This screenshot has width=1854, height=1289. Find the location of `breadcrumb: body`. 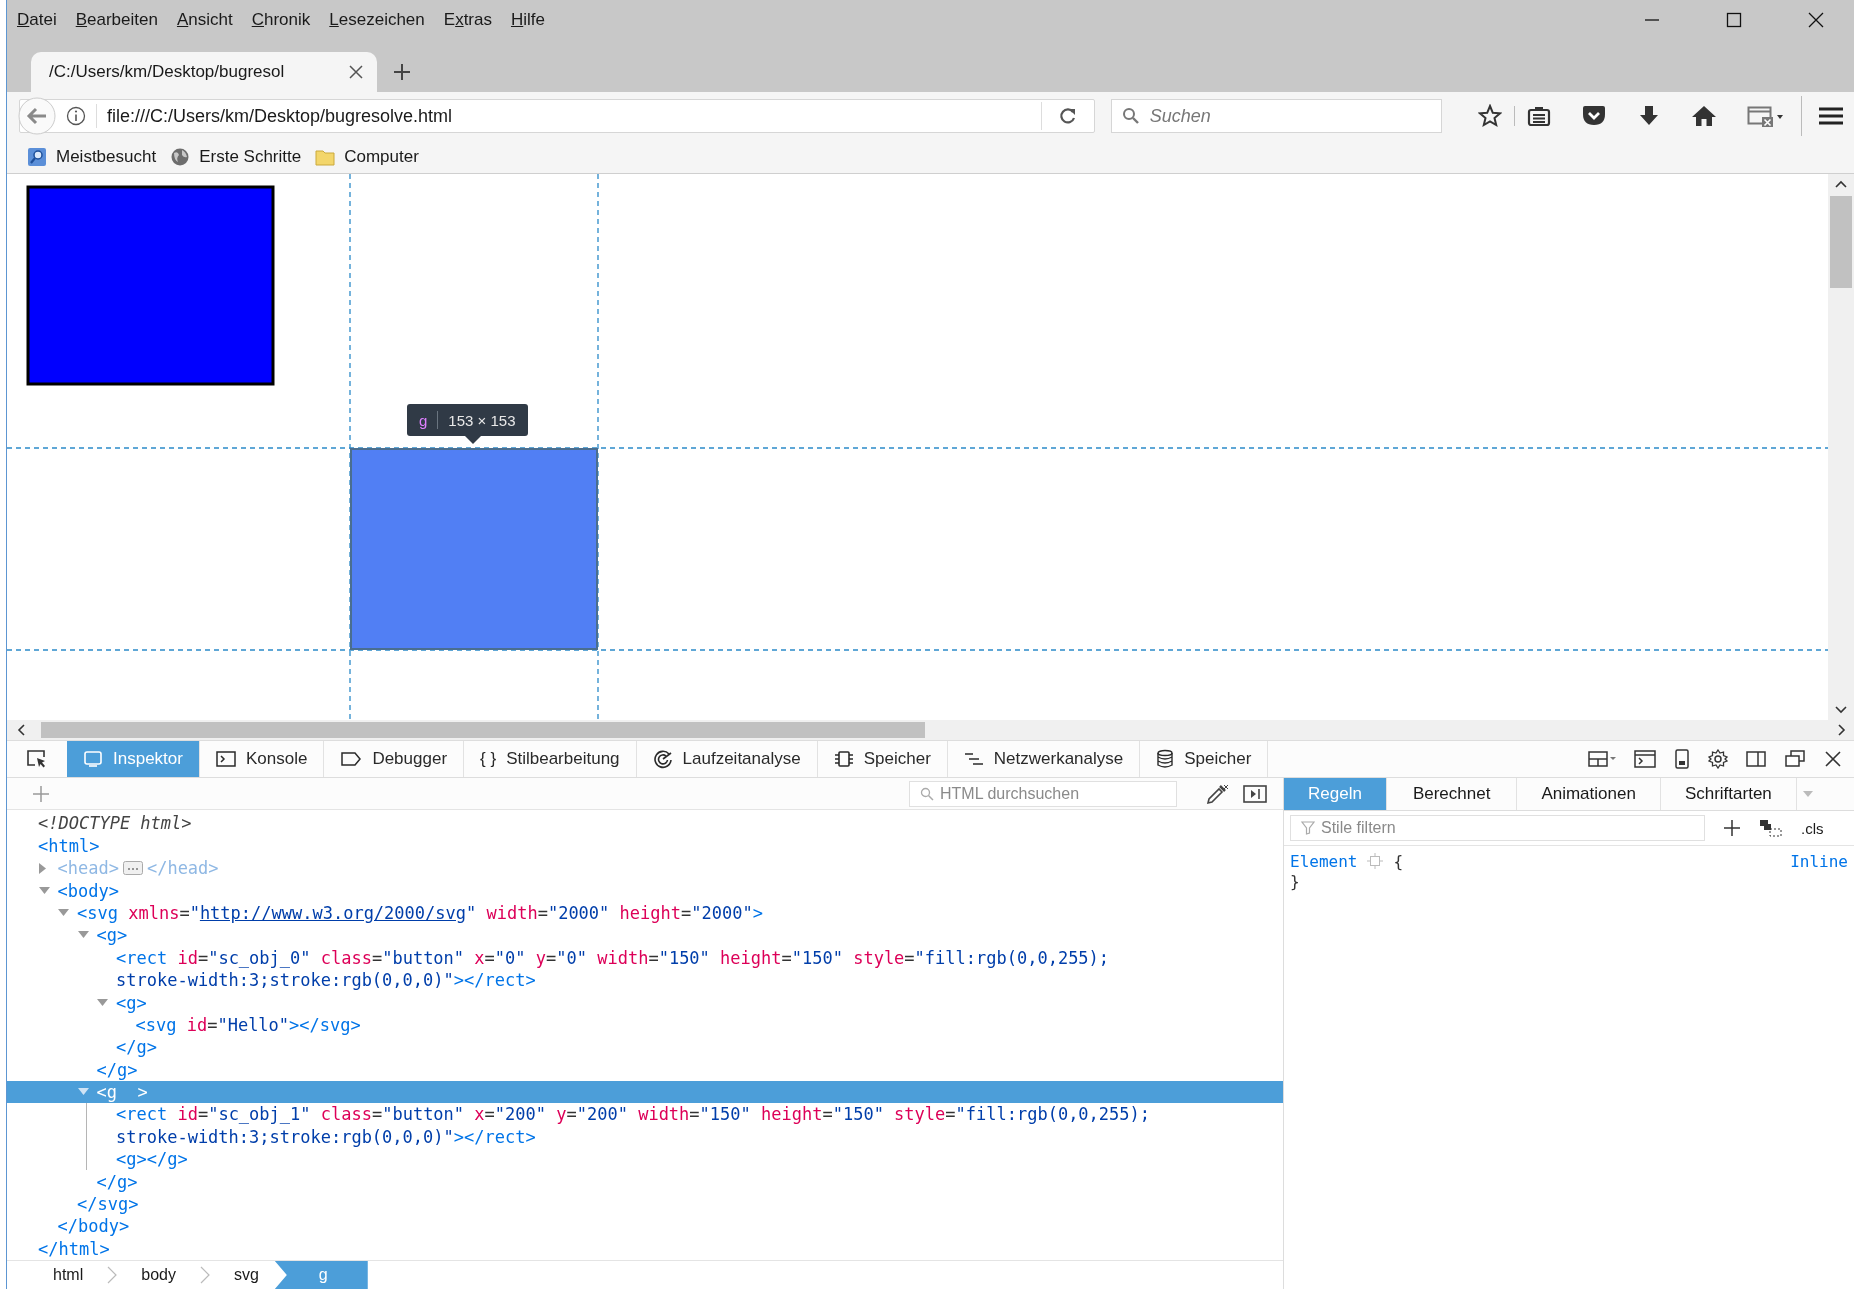

breadcrumb: body is located at coordinates (158, 1275).